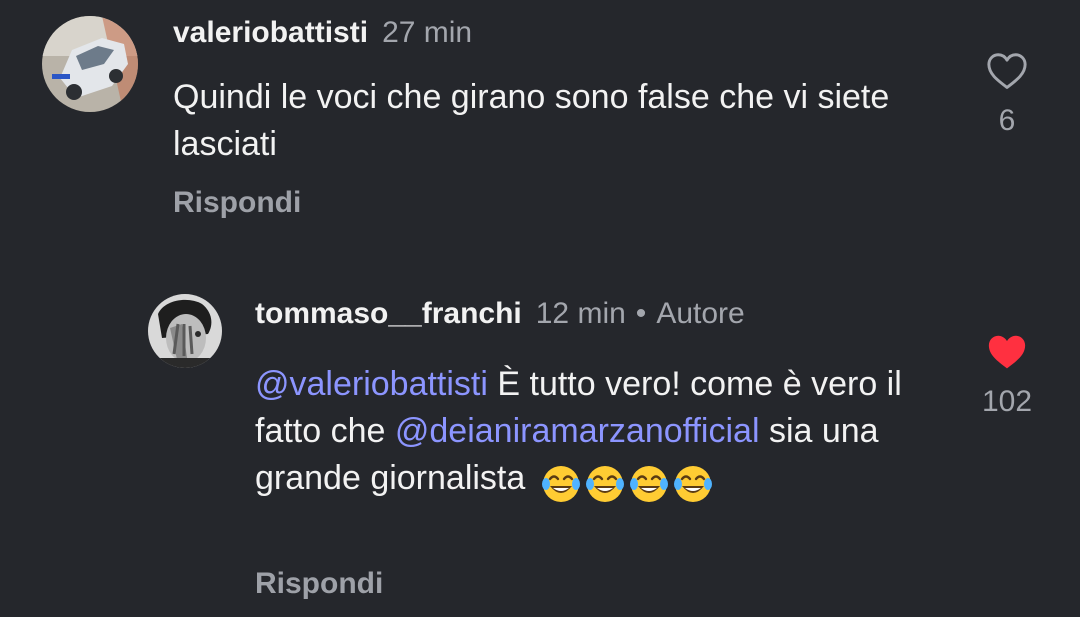 The width and height of the screenshot is (1080, 617). I want to click on like-button: 102, so click(1007, 376).